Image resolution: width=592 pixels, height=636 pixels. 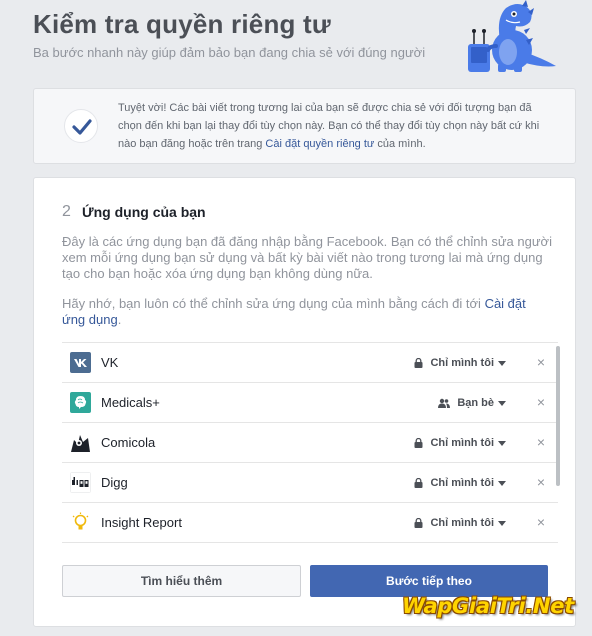 I want to click on learn-more-button: Tìm hiểu thêm, so click(x=181, y=581).